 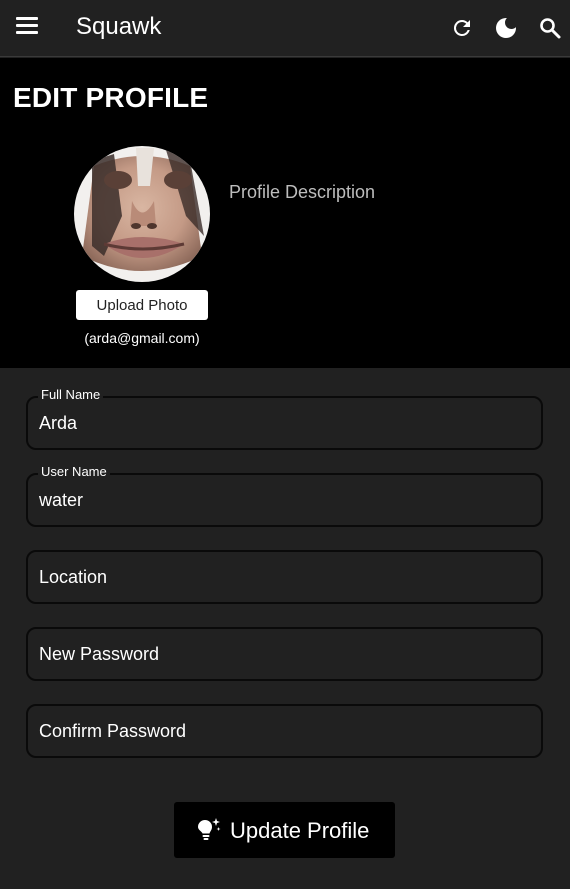 What do you see at coordinates (61, 500) in the screenshot?
I see `user-name-value: water` at bounding box center [61, 500].